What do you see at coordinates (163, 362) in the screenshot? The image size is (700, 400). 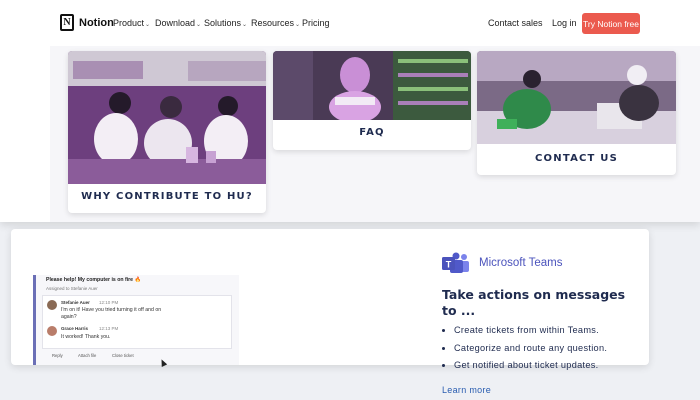 I see `mouse-cursor-icon` at bounding box center [163, 362].